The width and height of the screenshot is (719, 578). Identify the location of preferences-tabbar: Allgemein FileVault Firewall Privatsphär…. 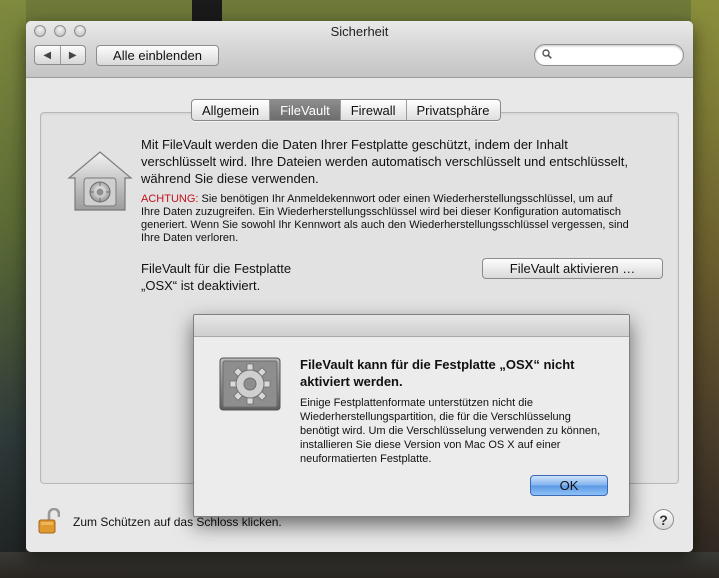
(346, 110).